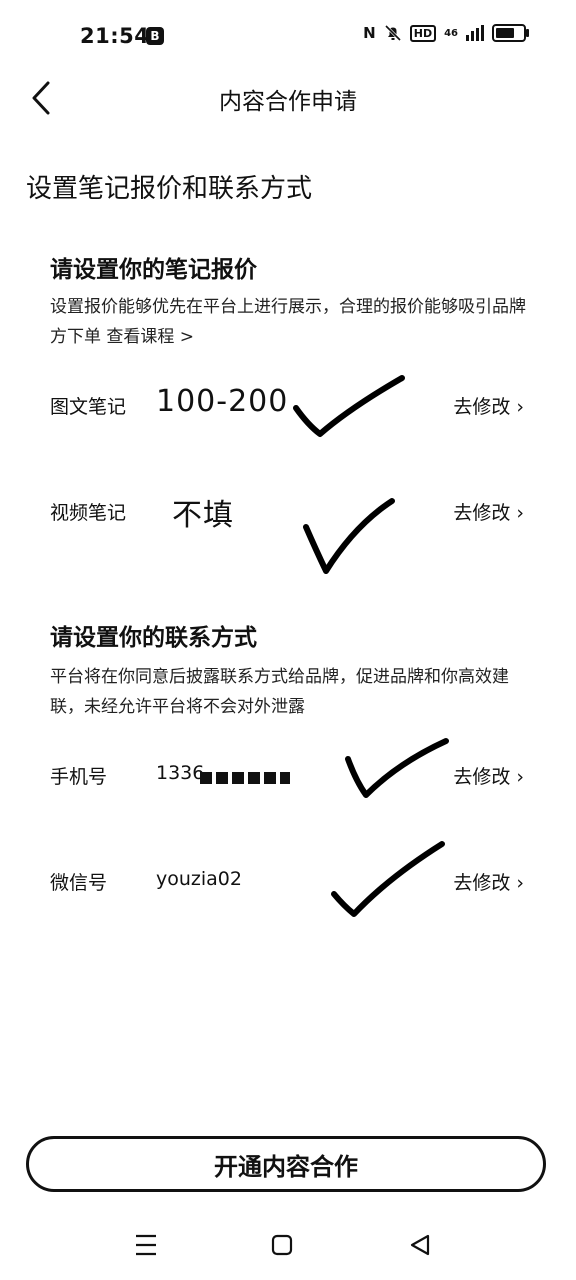  Describe the element at coordinates (245, 778) in the screenshot. I see `redacted-phone-mask` at that location.